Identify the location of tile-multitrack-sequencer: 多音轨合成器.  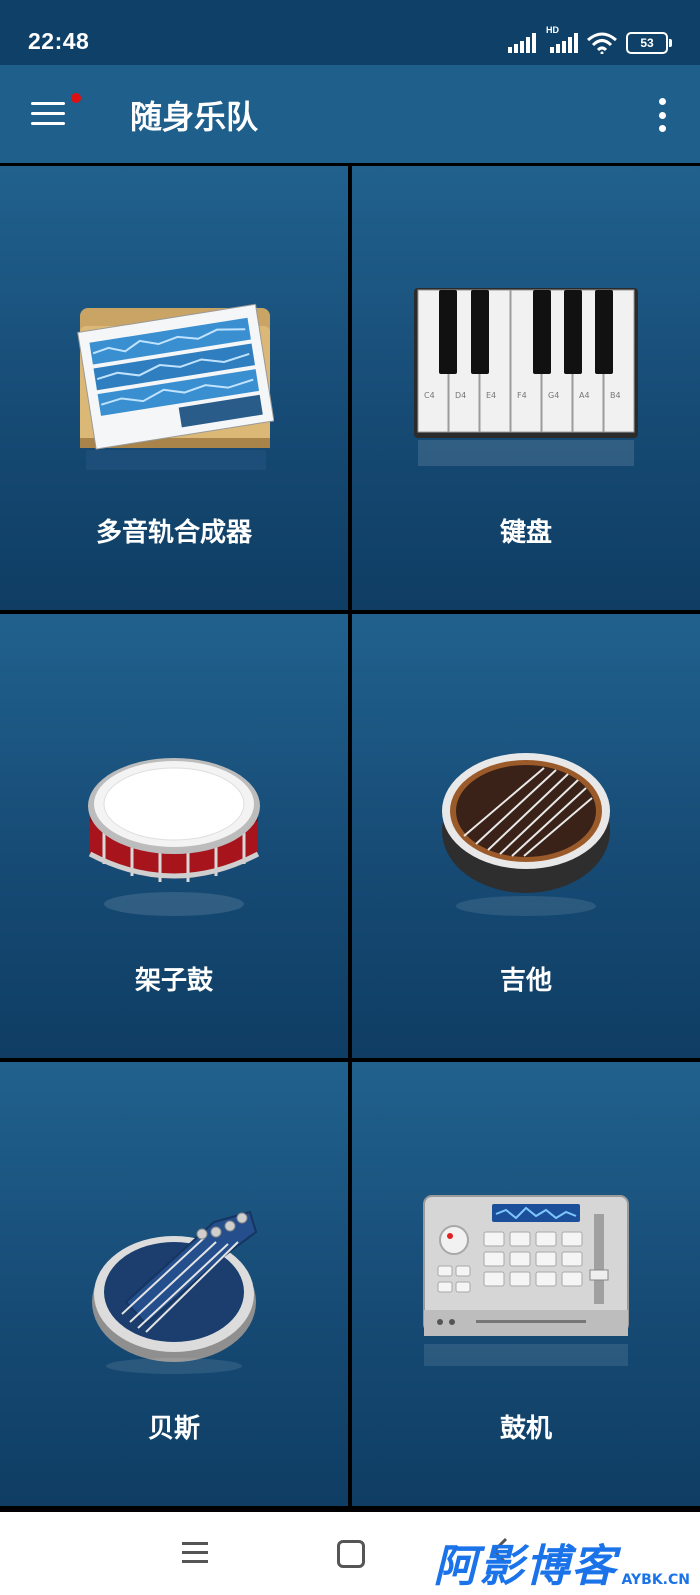
(174, 388).